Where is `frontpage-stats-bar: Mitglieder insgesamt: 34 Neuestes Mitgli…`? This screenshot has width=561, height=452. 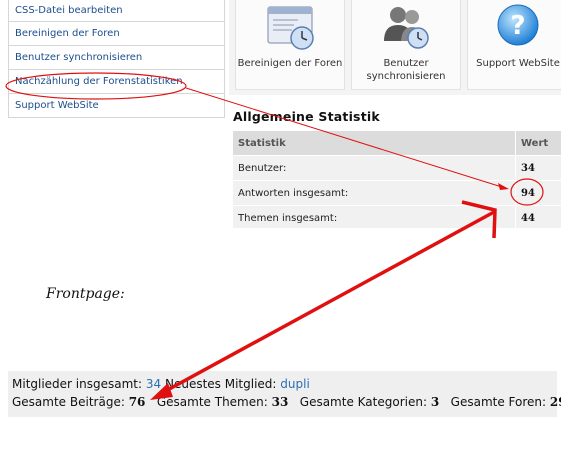 frontpage-stats-bar: Mitglieder insgesamt: 34 Neuestes Mitgli… is located at coordinates (284, 394).